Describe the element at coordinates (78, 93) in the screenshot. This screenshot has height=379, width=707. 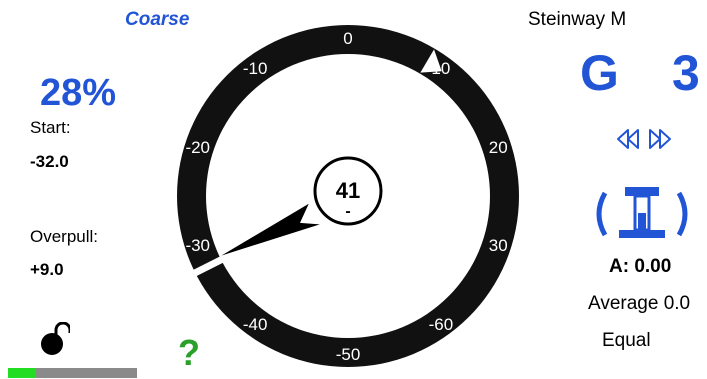
I see `percent-readout: 28%` at that location.